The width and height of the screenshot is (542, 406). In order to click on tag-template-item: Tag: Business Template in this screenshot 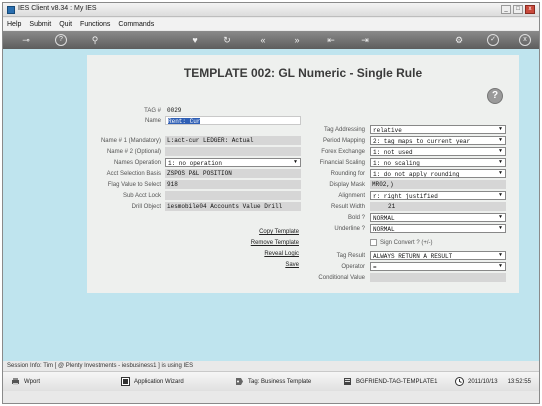, I will do `click(273, 381)`.